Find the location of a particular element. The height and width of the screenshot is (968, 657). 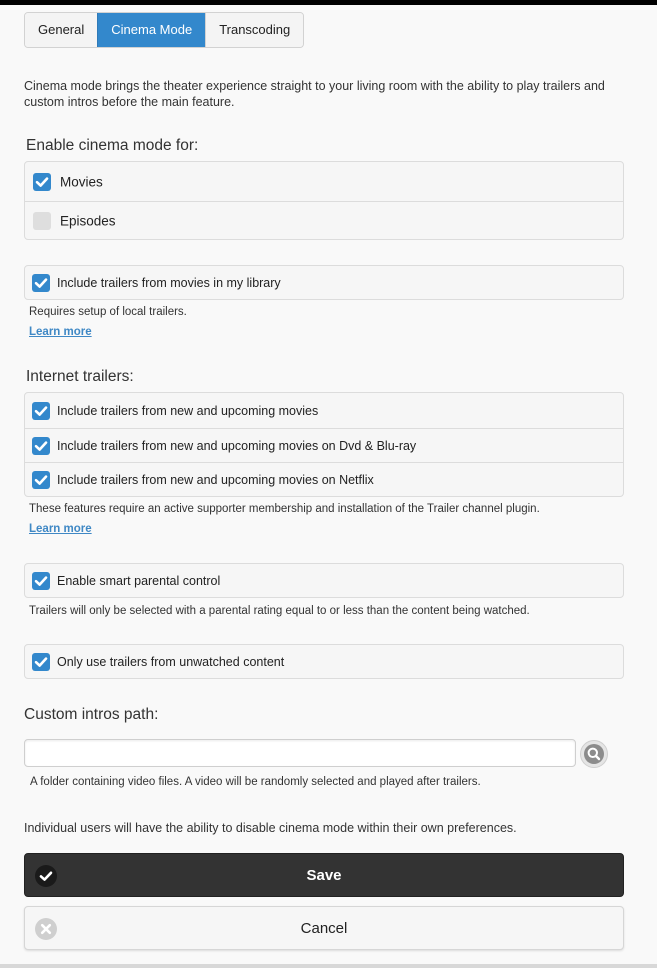

top-bar is located at coordinates (328, 2).